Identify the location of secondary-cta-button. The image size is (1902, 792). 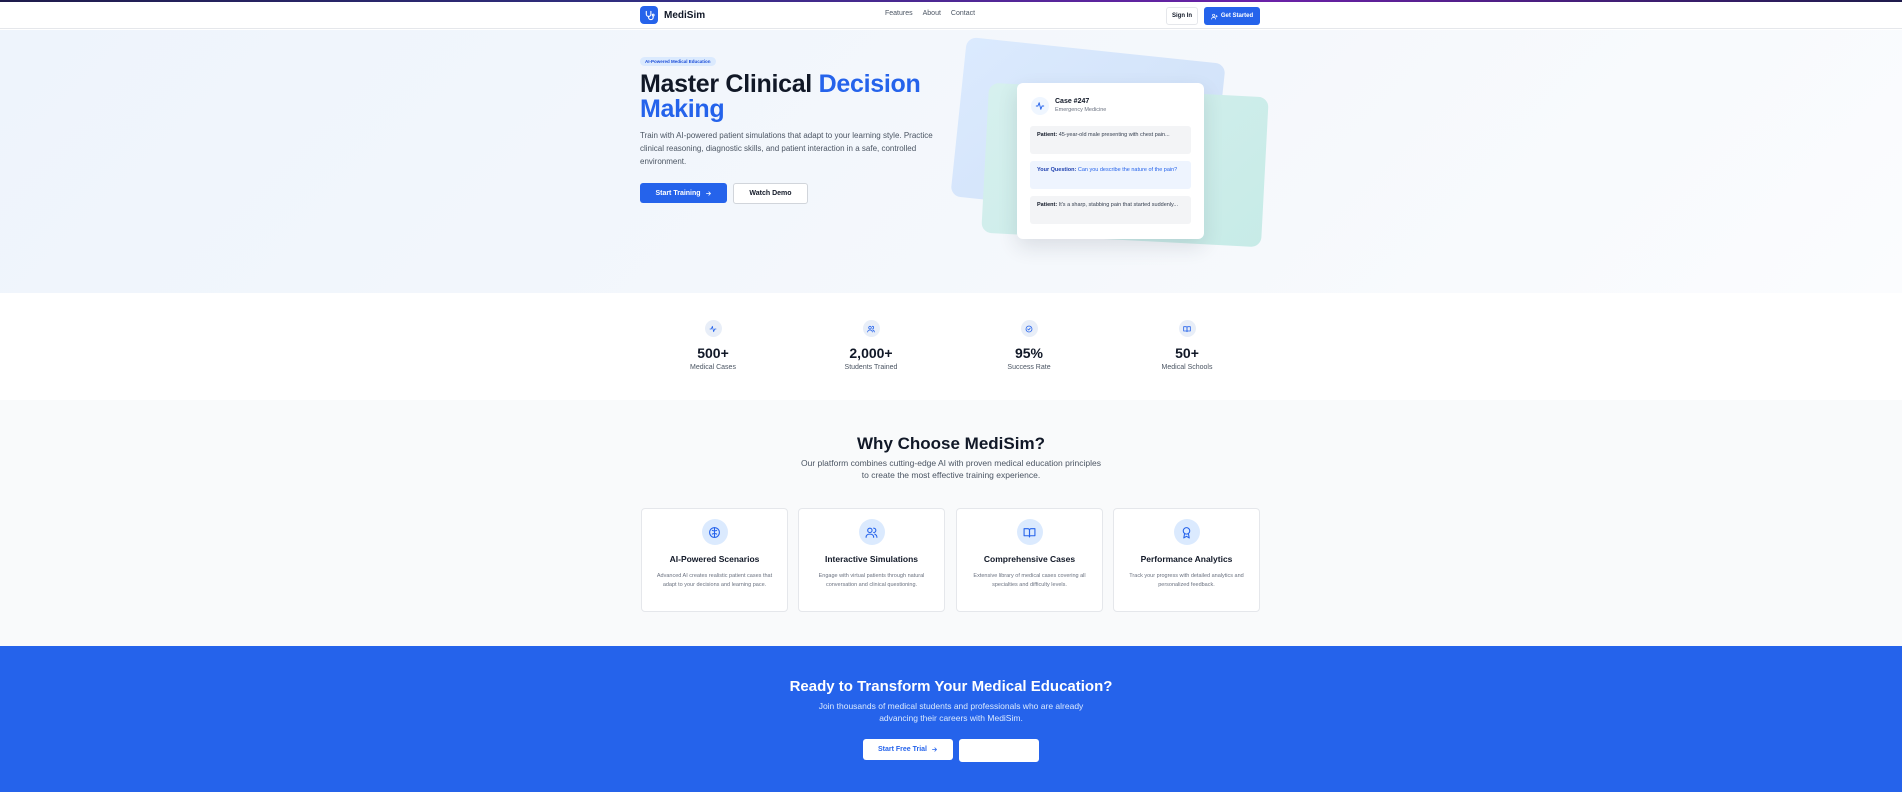
(999, 750).